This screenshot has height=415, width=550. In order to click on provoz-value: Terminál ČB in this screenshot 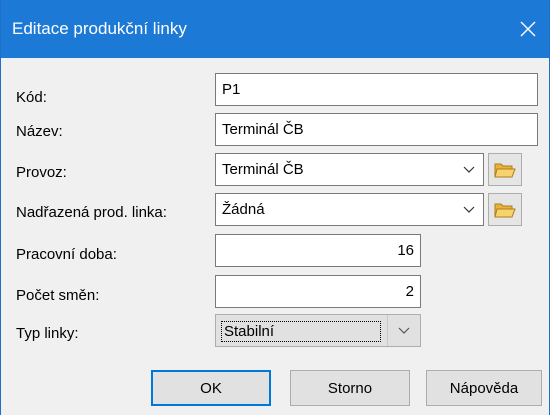, I will do `click(263, 169)`.